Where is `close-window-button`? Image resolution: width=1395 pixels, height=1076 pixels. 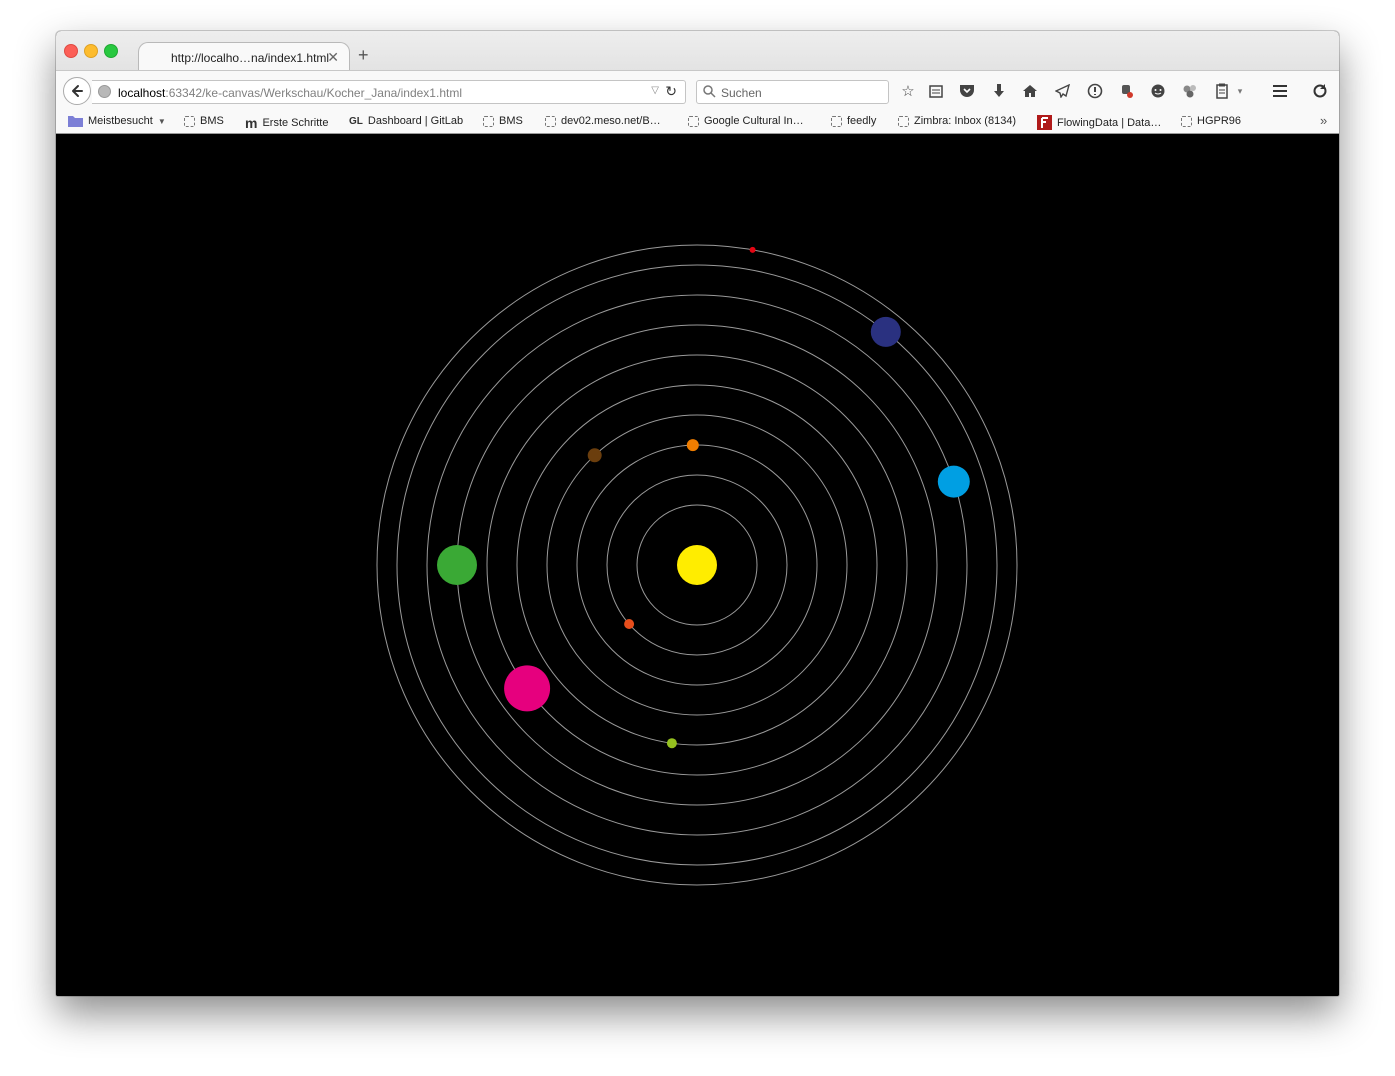
close-window-button is located at coordinates (71, 51).